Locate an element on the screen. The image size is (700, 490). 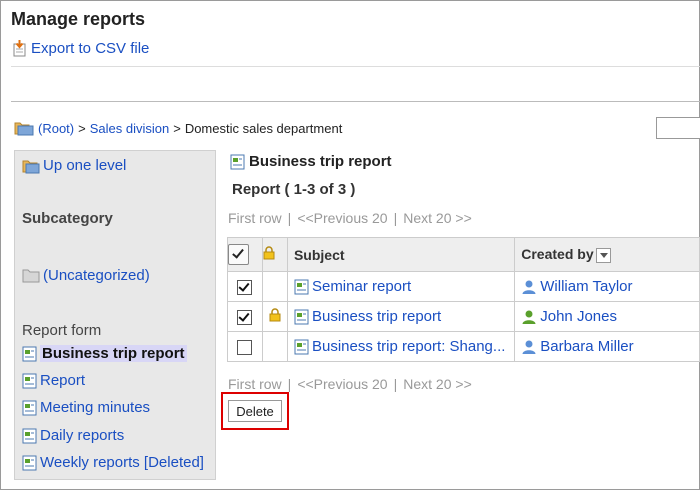
sidebar-item-business-trip-report: Business trip report is located at coordinates (104, 353).